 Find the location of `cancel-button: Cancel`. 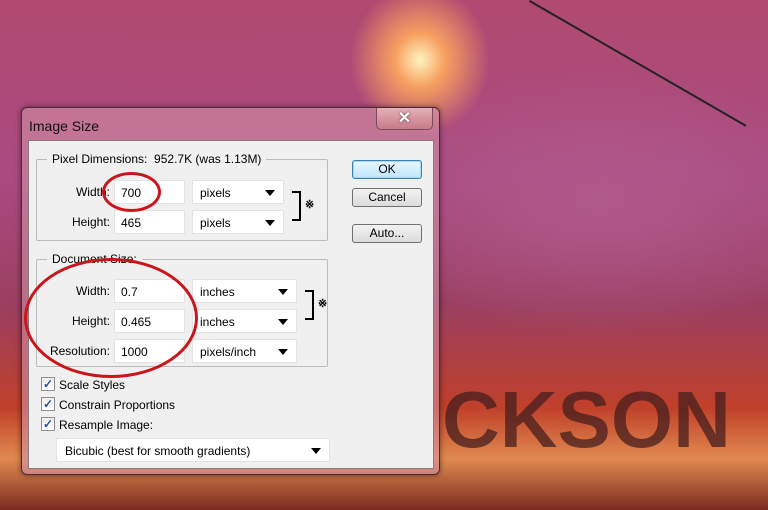

cancel-button: Cancel is located at coordinates (387, 197).